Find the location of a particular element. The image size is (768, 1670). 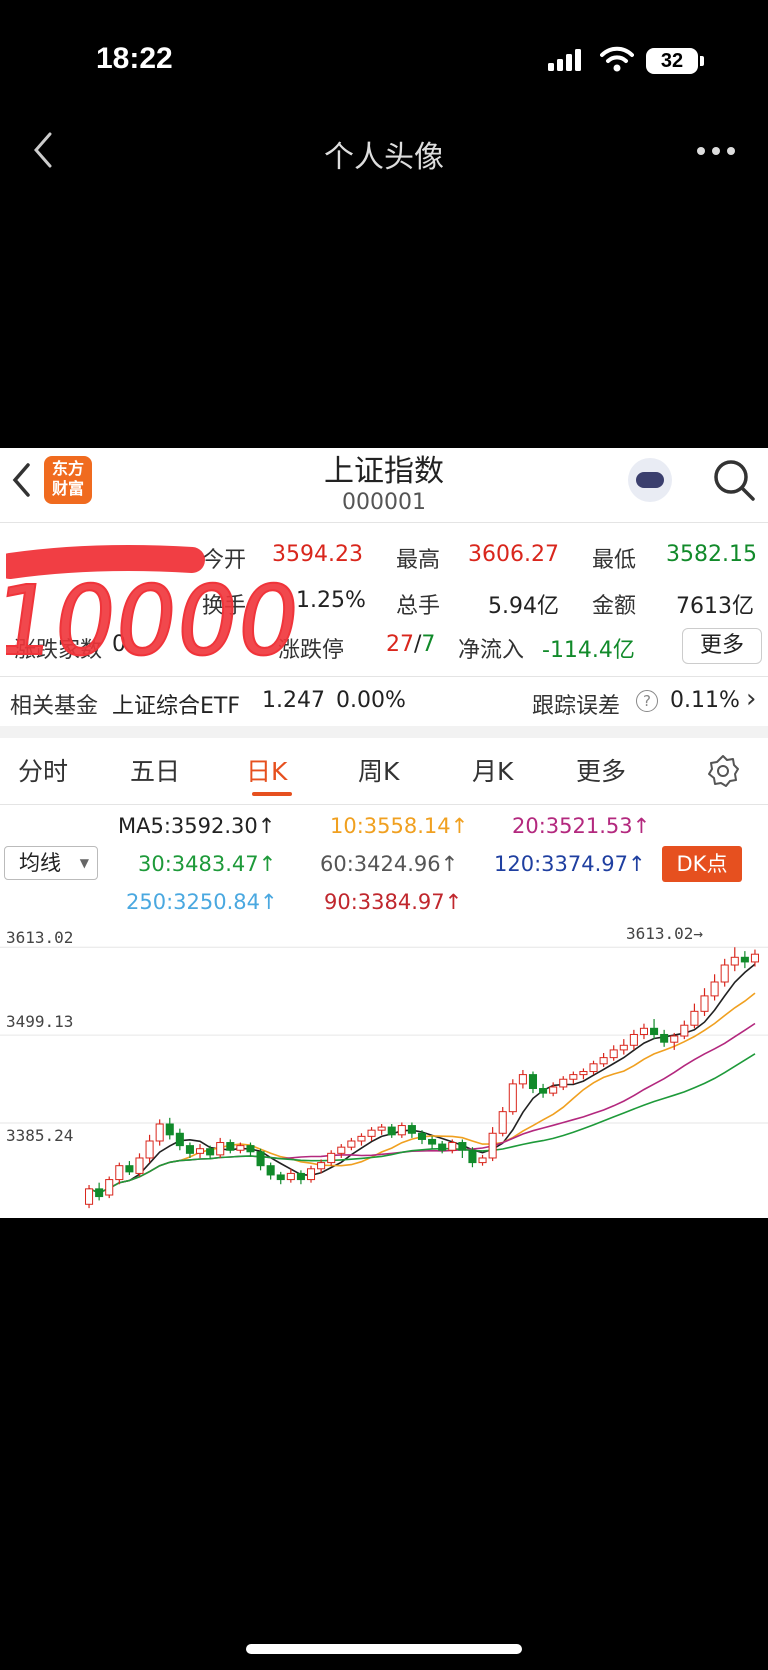

amount-label: 金额 is located at coordinates (614, 606).